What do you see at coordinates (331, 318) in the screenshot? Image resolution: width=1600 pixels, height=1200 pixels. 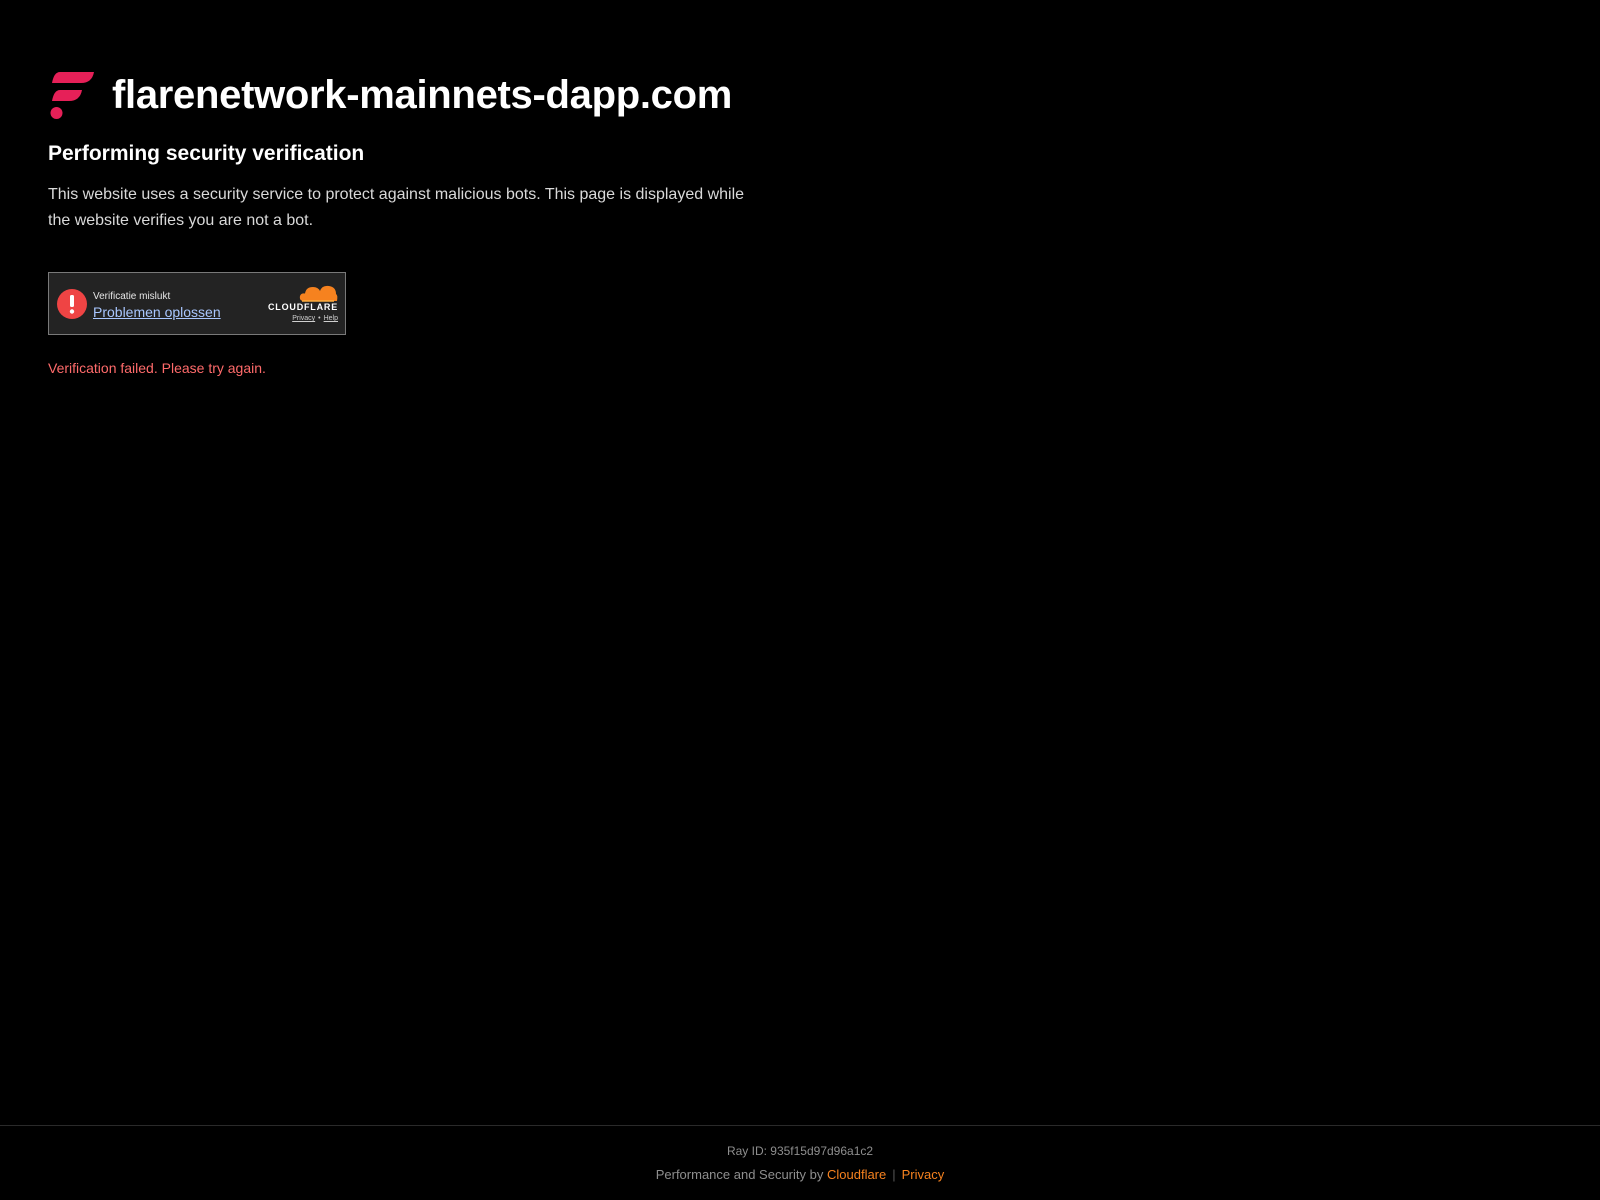 I see `widget-help-link: Help` at bounding box center [331, 318].